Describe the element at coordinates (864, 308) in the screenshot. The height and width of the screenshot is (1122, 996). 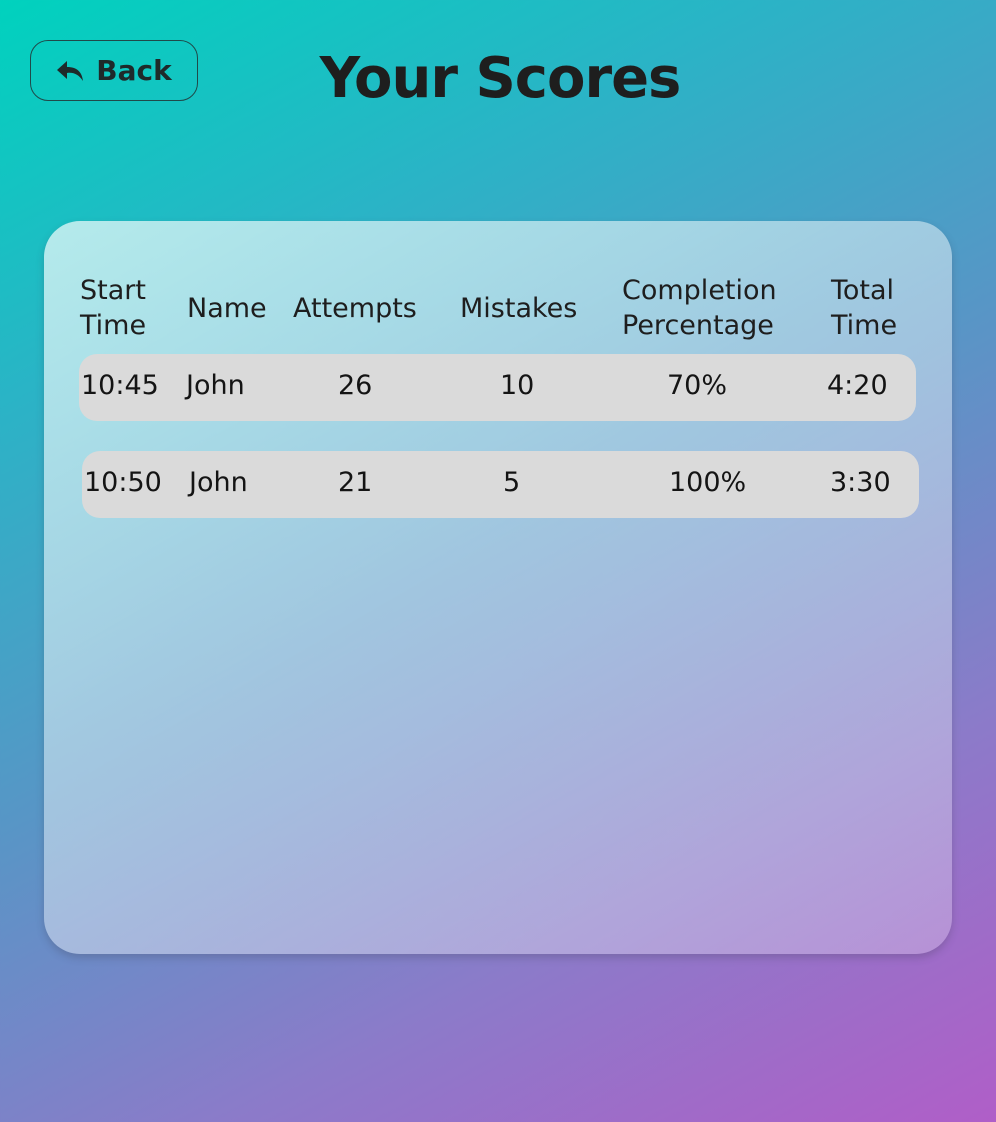
I see `header-total-time: Total Time` at that location.